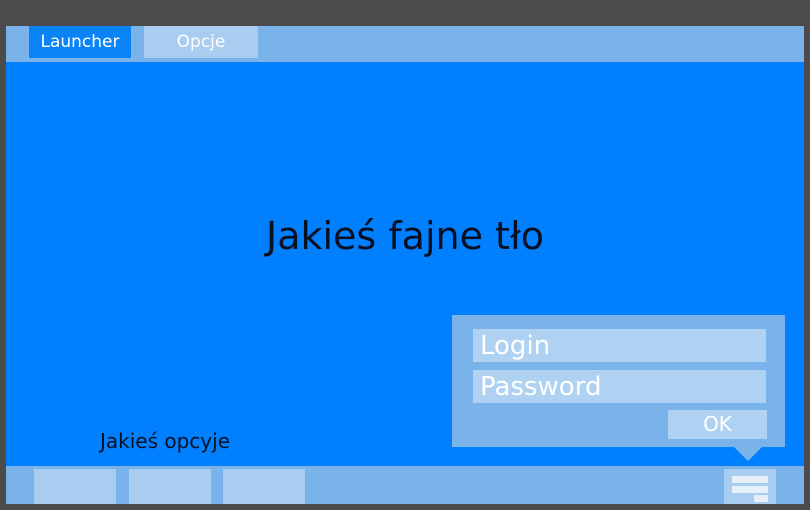 This screenshot has width=810, height=510. What do you see at coordinates (748, 454) in the screenshot?
I see `login-panel-pointer` at bounding box center [748, 454].